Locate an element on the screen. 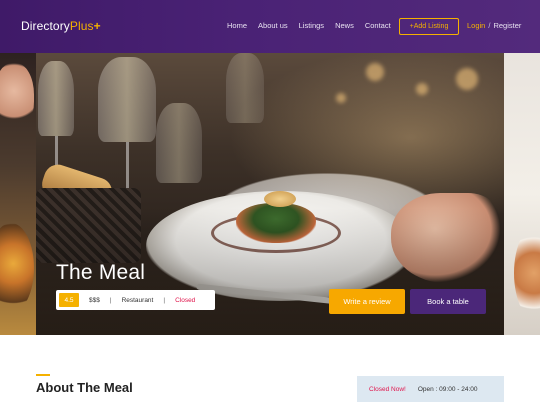 This screenshot has width=540, height=405. main-nav: Home About us Listings News Contact is located at coordinates (309, 25).